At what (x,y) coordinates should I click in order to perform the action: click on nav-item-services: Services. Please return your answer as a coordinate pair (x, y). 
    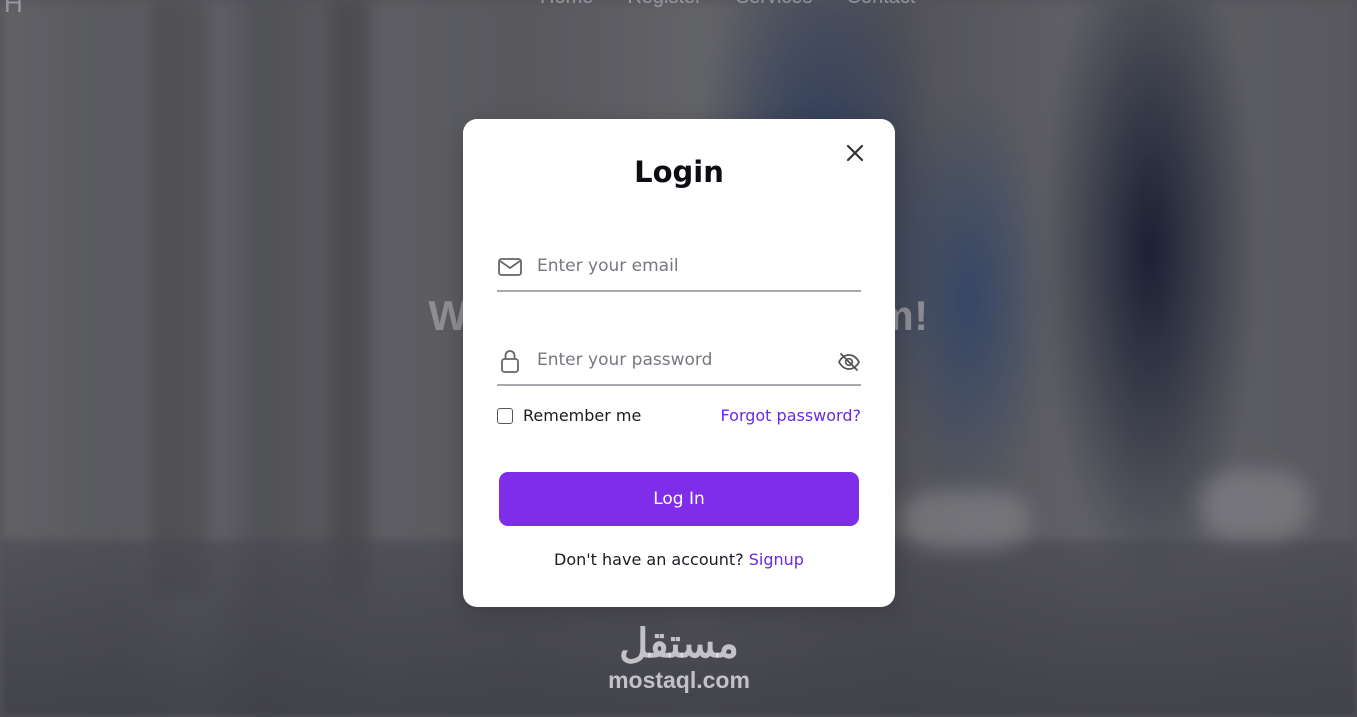
    Looking at the image, I should click on (774, 4).